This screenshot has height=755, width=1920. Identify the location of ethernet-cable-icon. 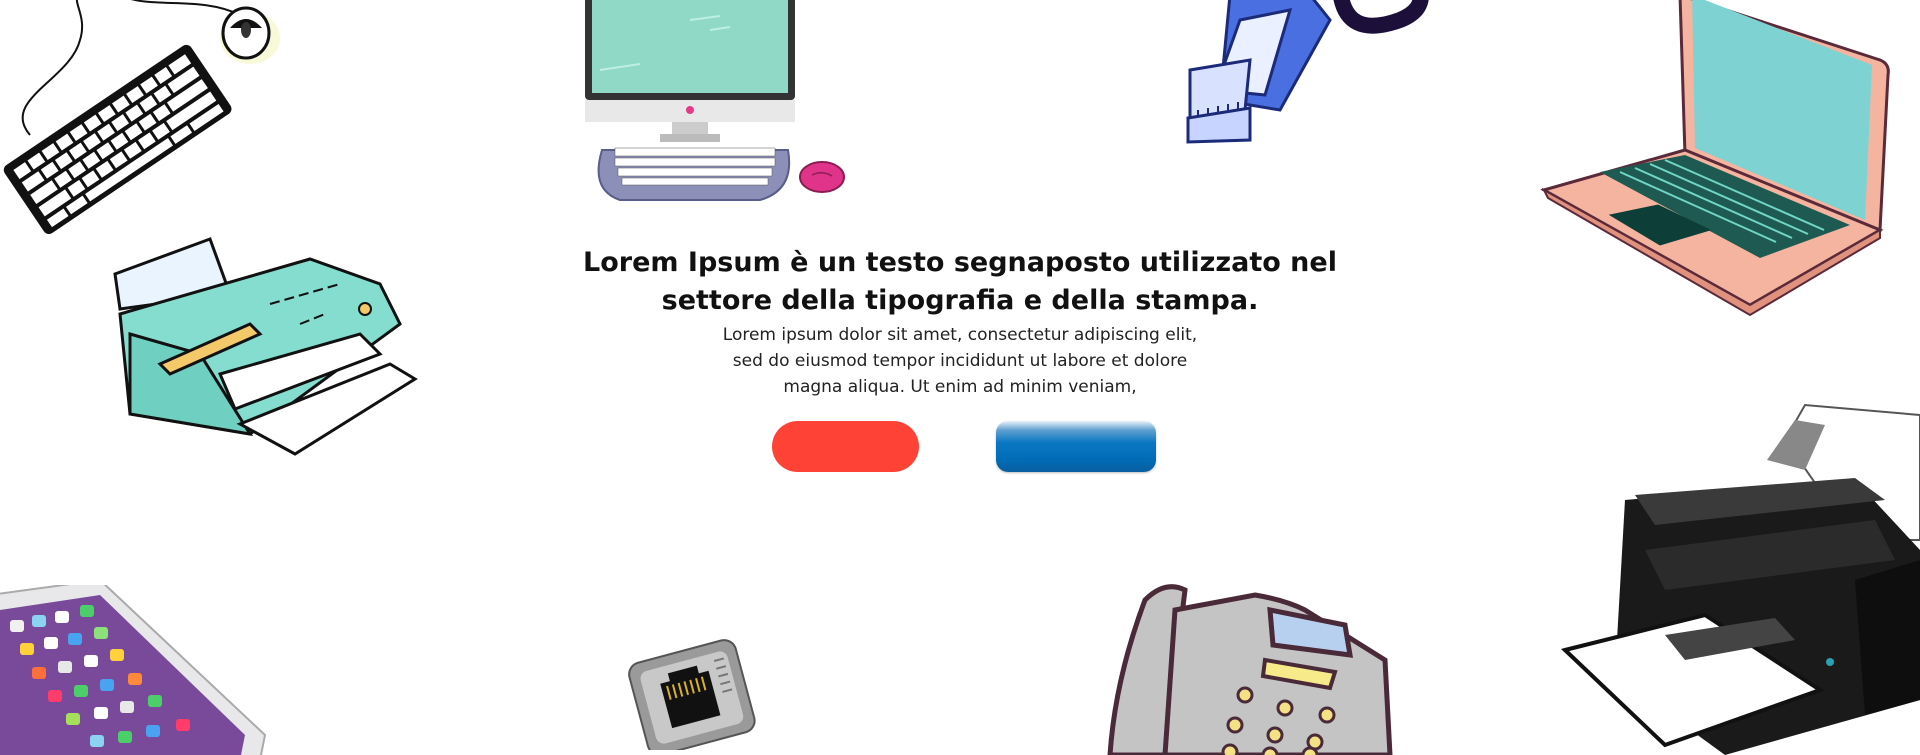
(1307, 72).